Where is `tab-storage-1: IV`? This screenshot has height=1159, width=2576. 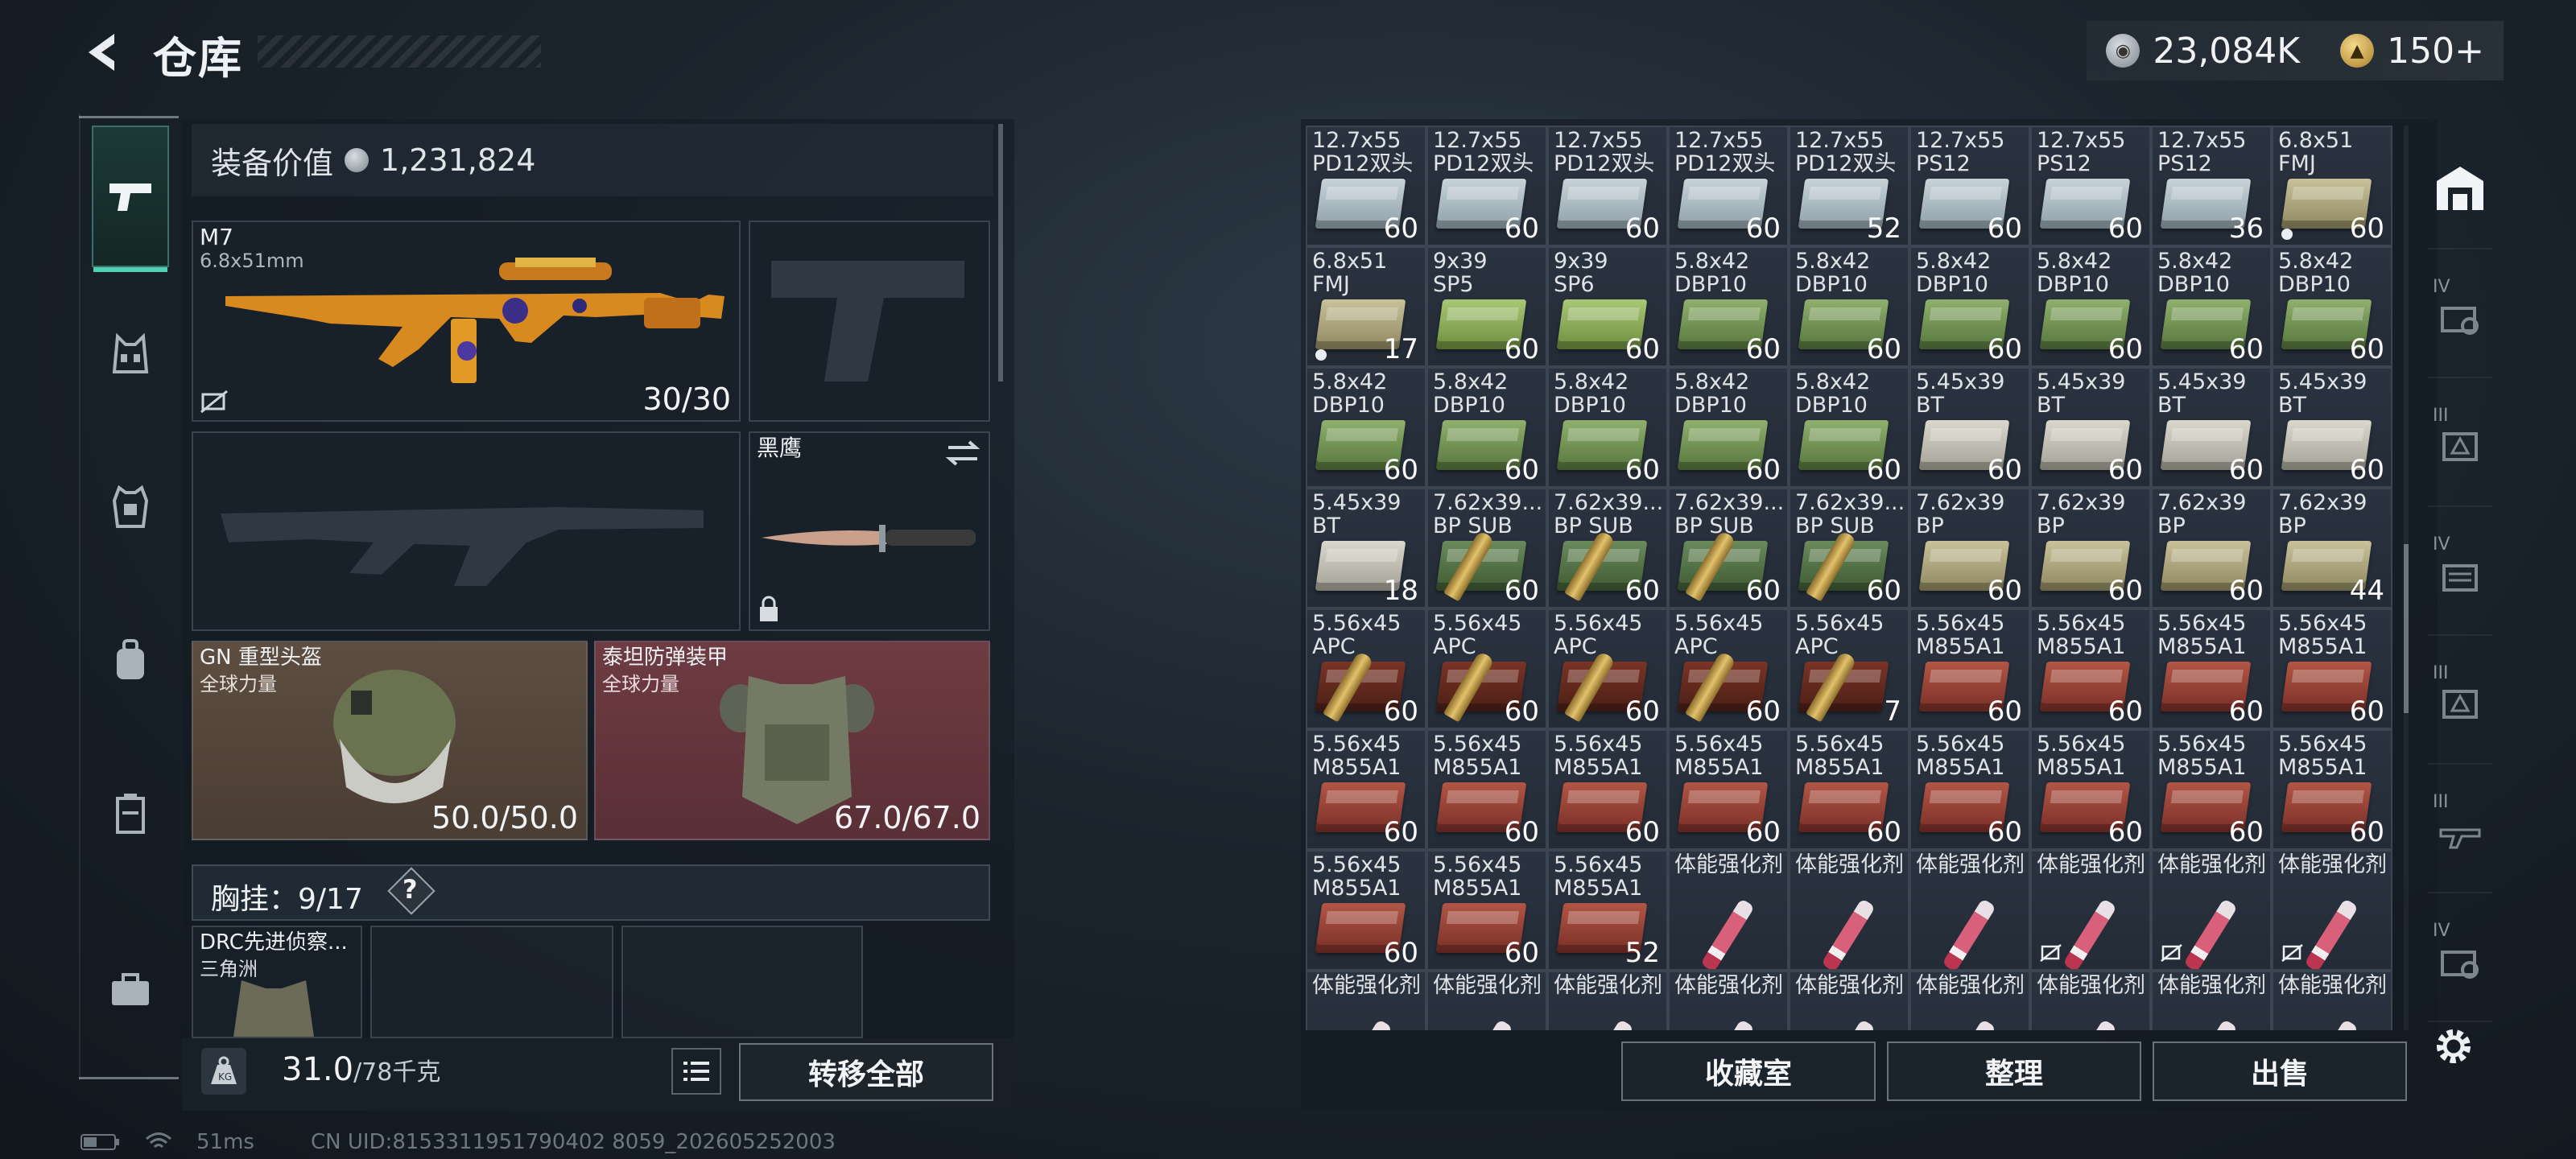
tab-storage-1: IV is located at coordinates (2460, 318).